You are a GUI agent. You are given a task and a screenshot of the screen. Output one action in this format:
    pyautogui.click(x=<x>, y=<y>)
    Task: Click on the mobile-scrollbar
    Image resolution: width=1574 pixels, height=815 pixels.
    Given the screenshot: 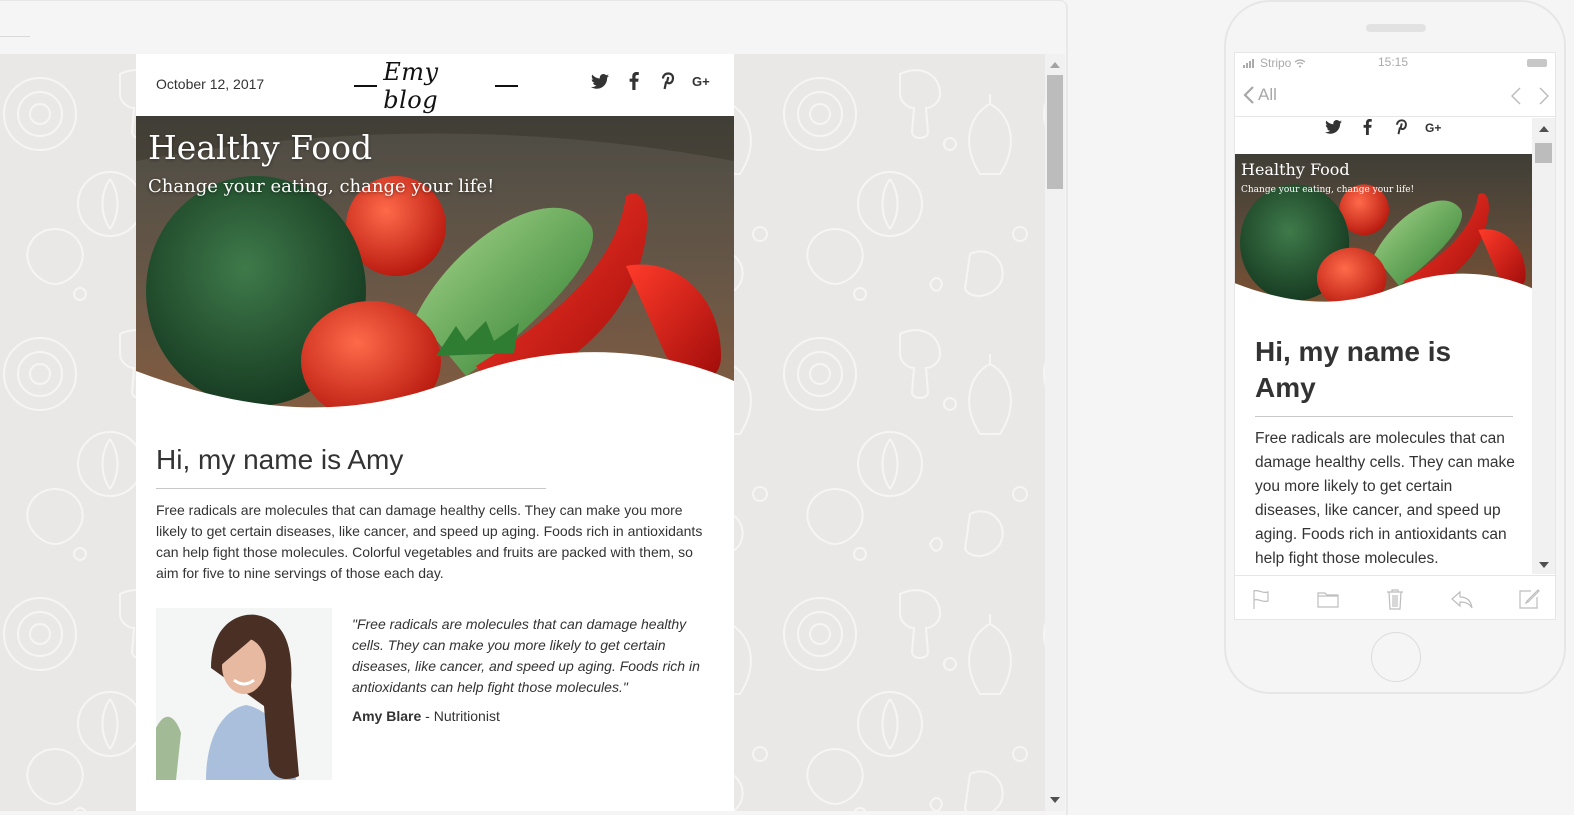 What is the action you would take?
    pyautogui.click(x=1543, y=346)
    